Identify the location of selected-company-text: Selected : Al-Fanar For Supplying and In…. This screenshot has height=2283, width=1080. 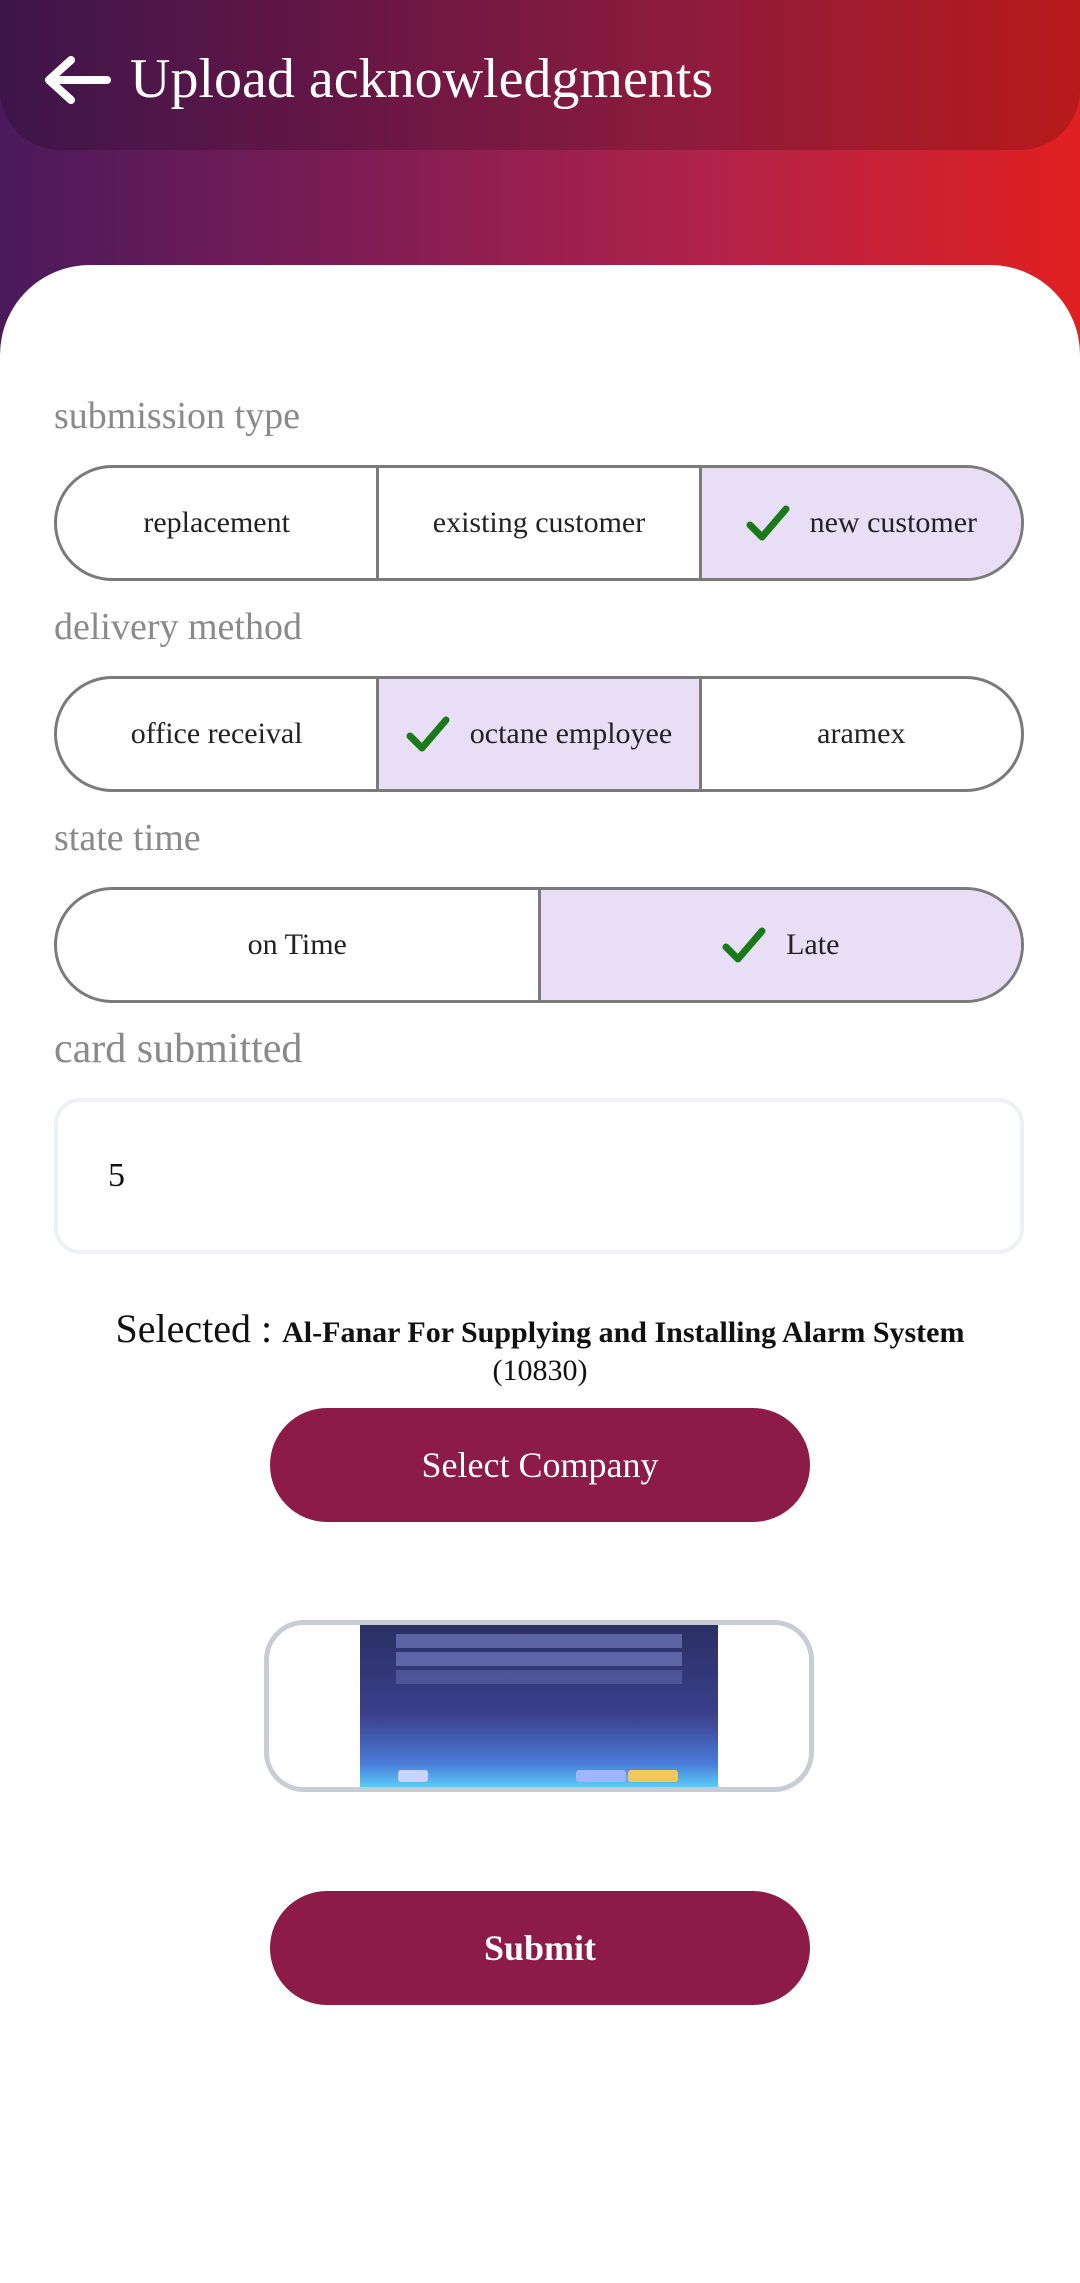
(540, 1349).